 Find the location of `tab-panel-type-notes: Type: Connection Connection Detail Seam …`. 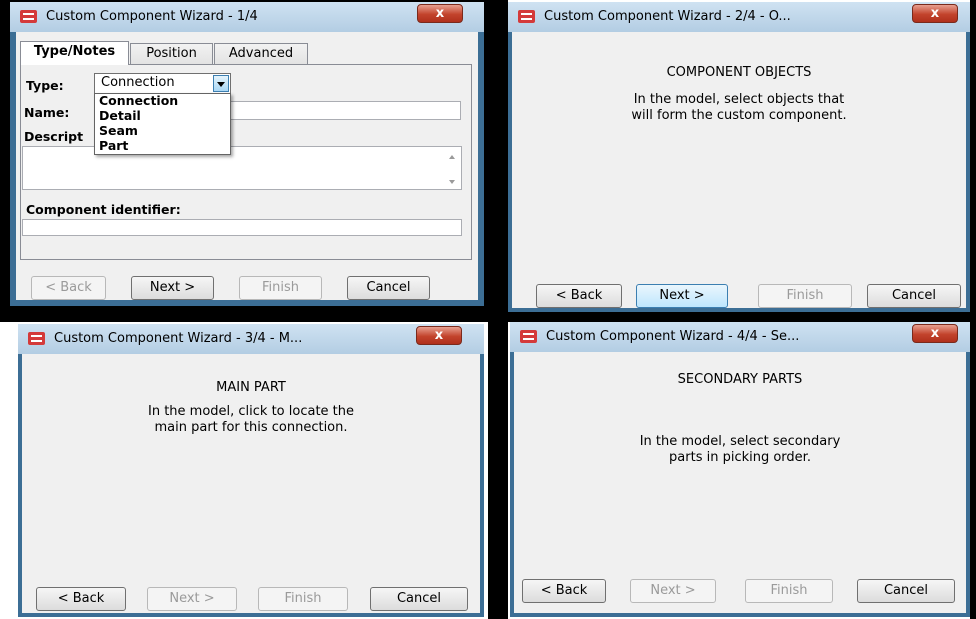

tab-panel-type-notes: Type: Connection Connection Detail Seam … is located at coordinates (246, 162).